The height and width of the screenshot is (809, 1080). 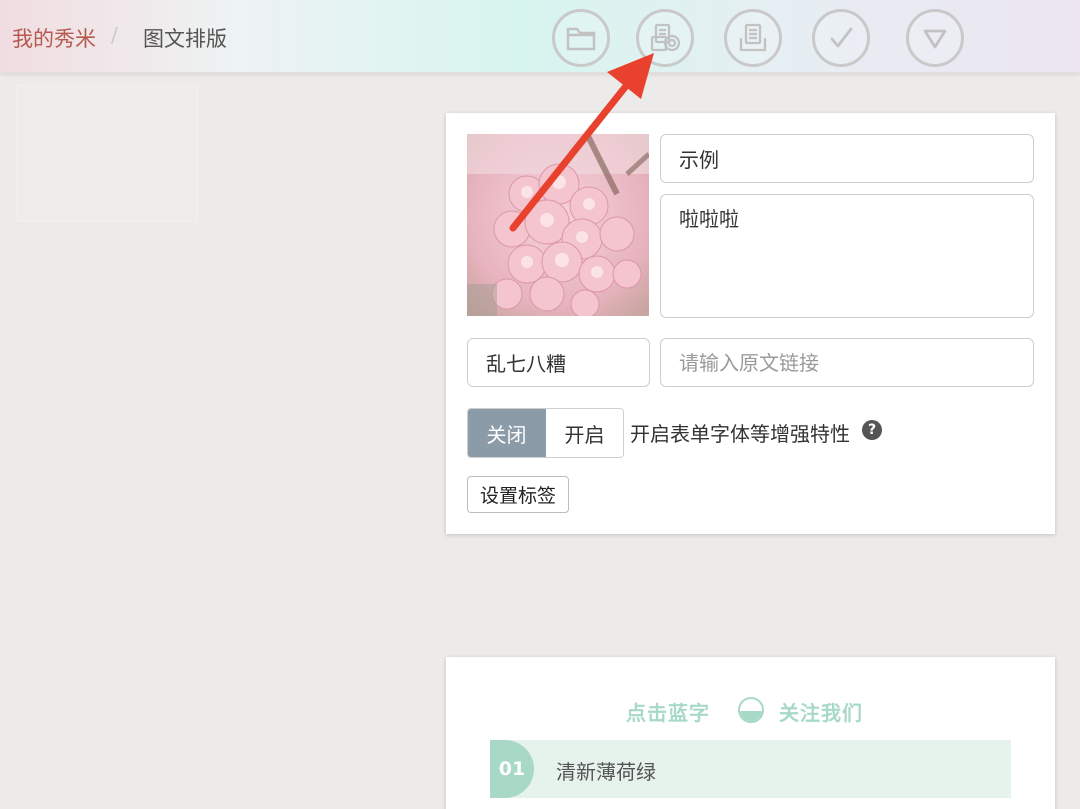 I want to click on help-icon: ?, so click(x=872, y=430).